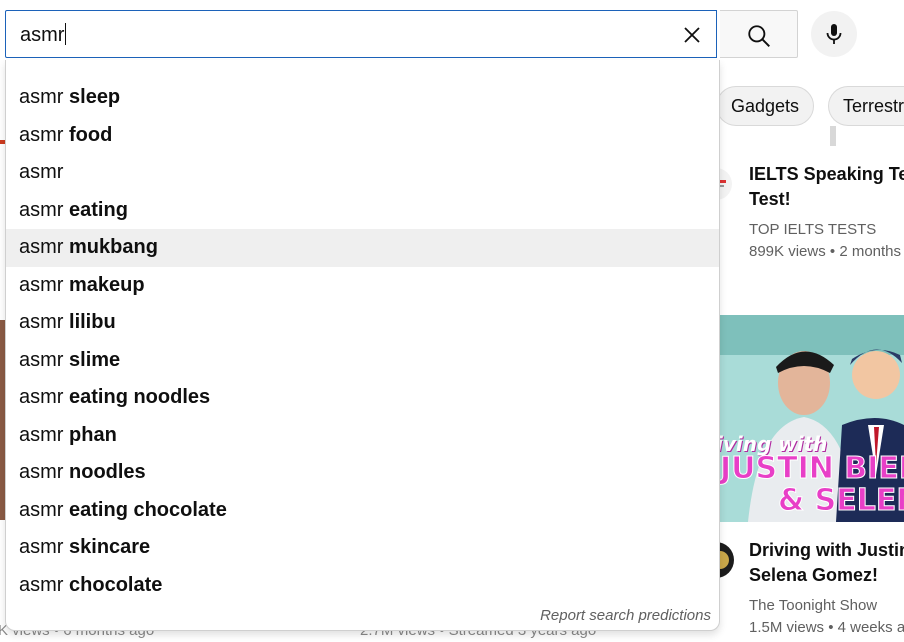 This screenshot has width=904, height=642. I want to click on suggestion-completion: mukbang, so click(110, 247).